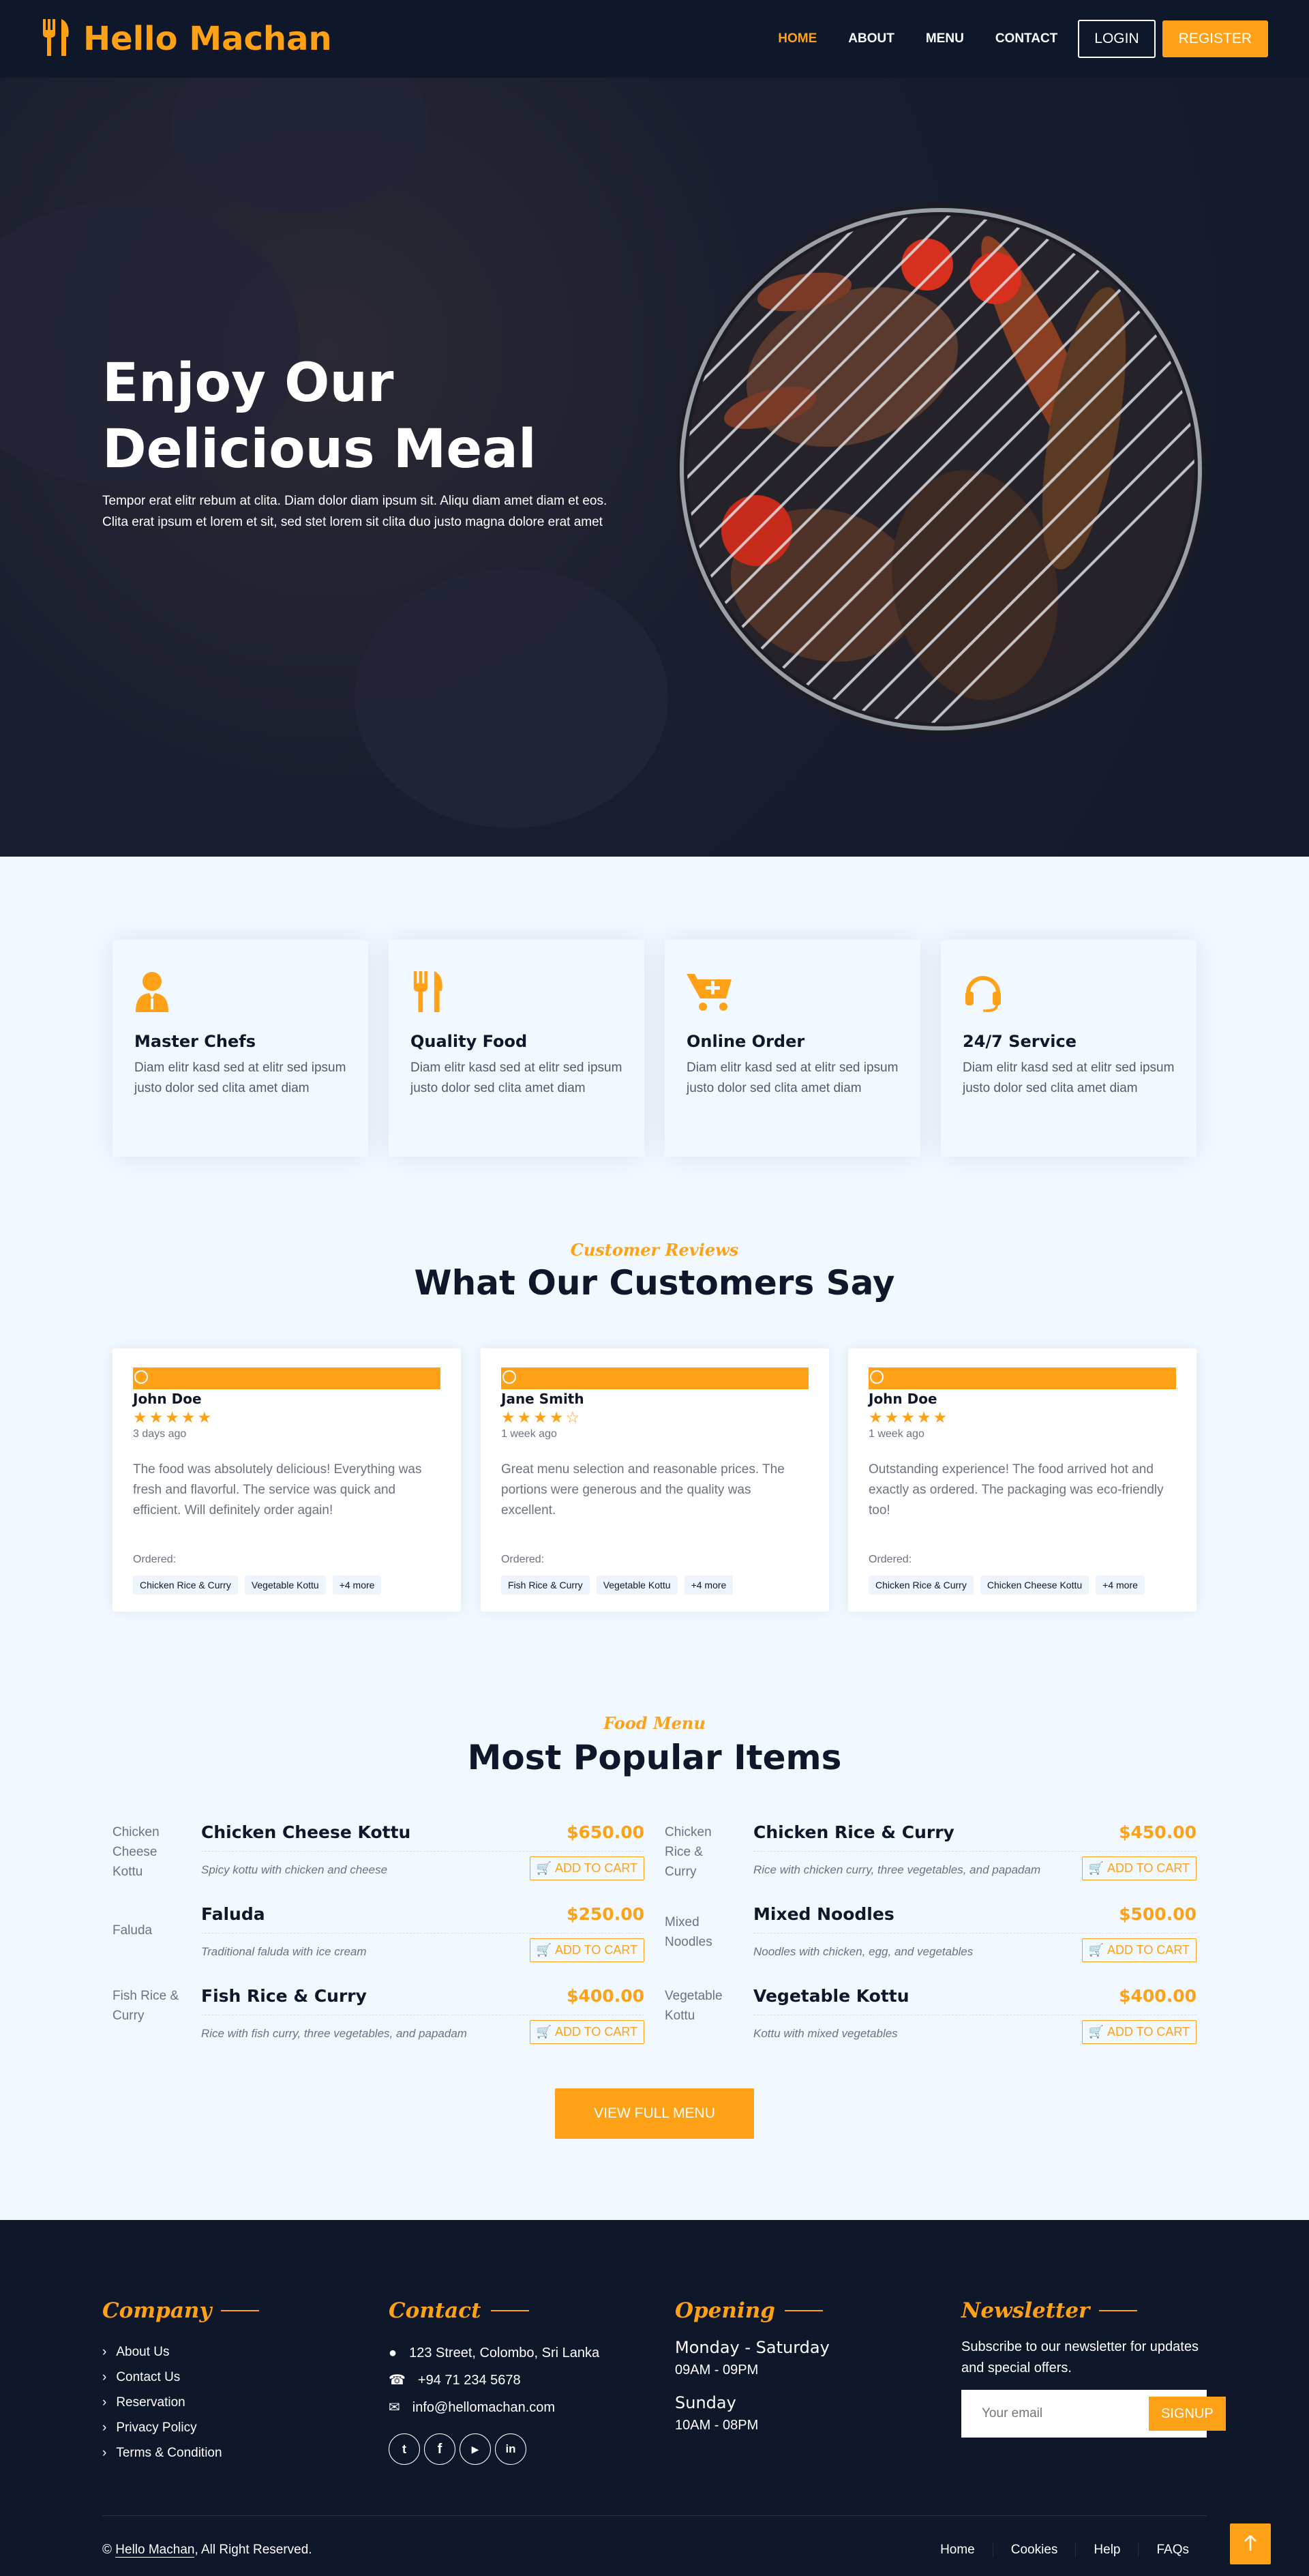 The width and height of the screenshot is (1309, 2576). I want to click on service-title: 24/7 Service, so click(1020, 1041).